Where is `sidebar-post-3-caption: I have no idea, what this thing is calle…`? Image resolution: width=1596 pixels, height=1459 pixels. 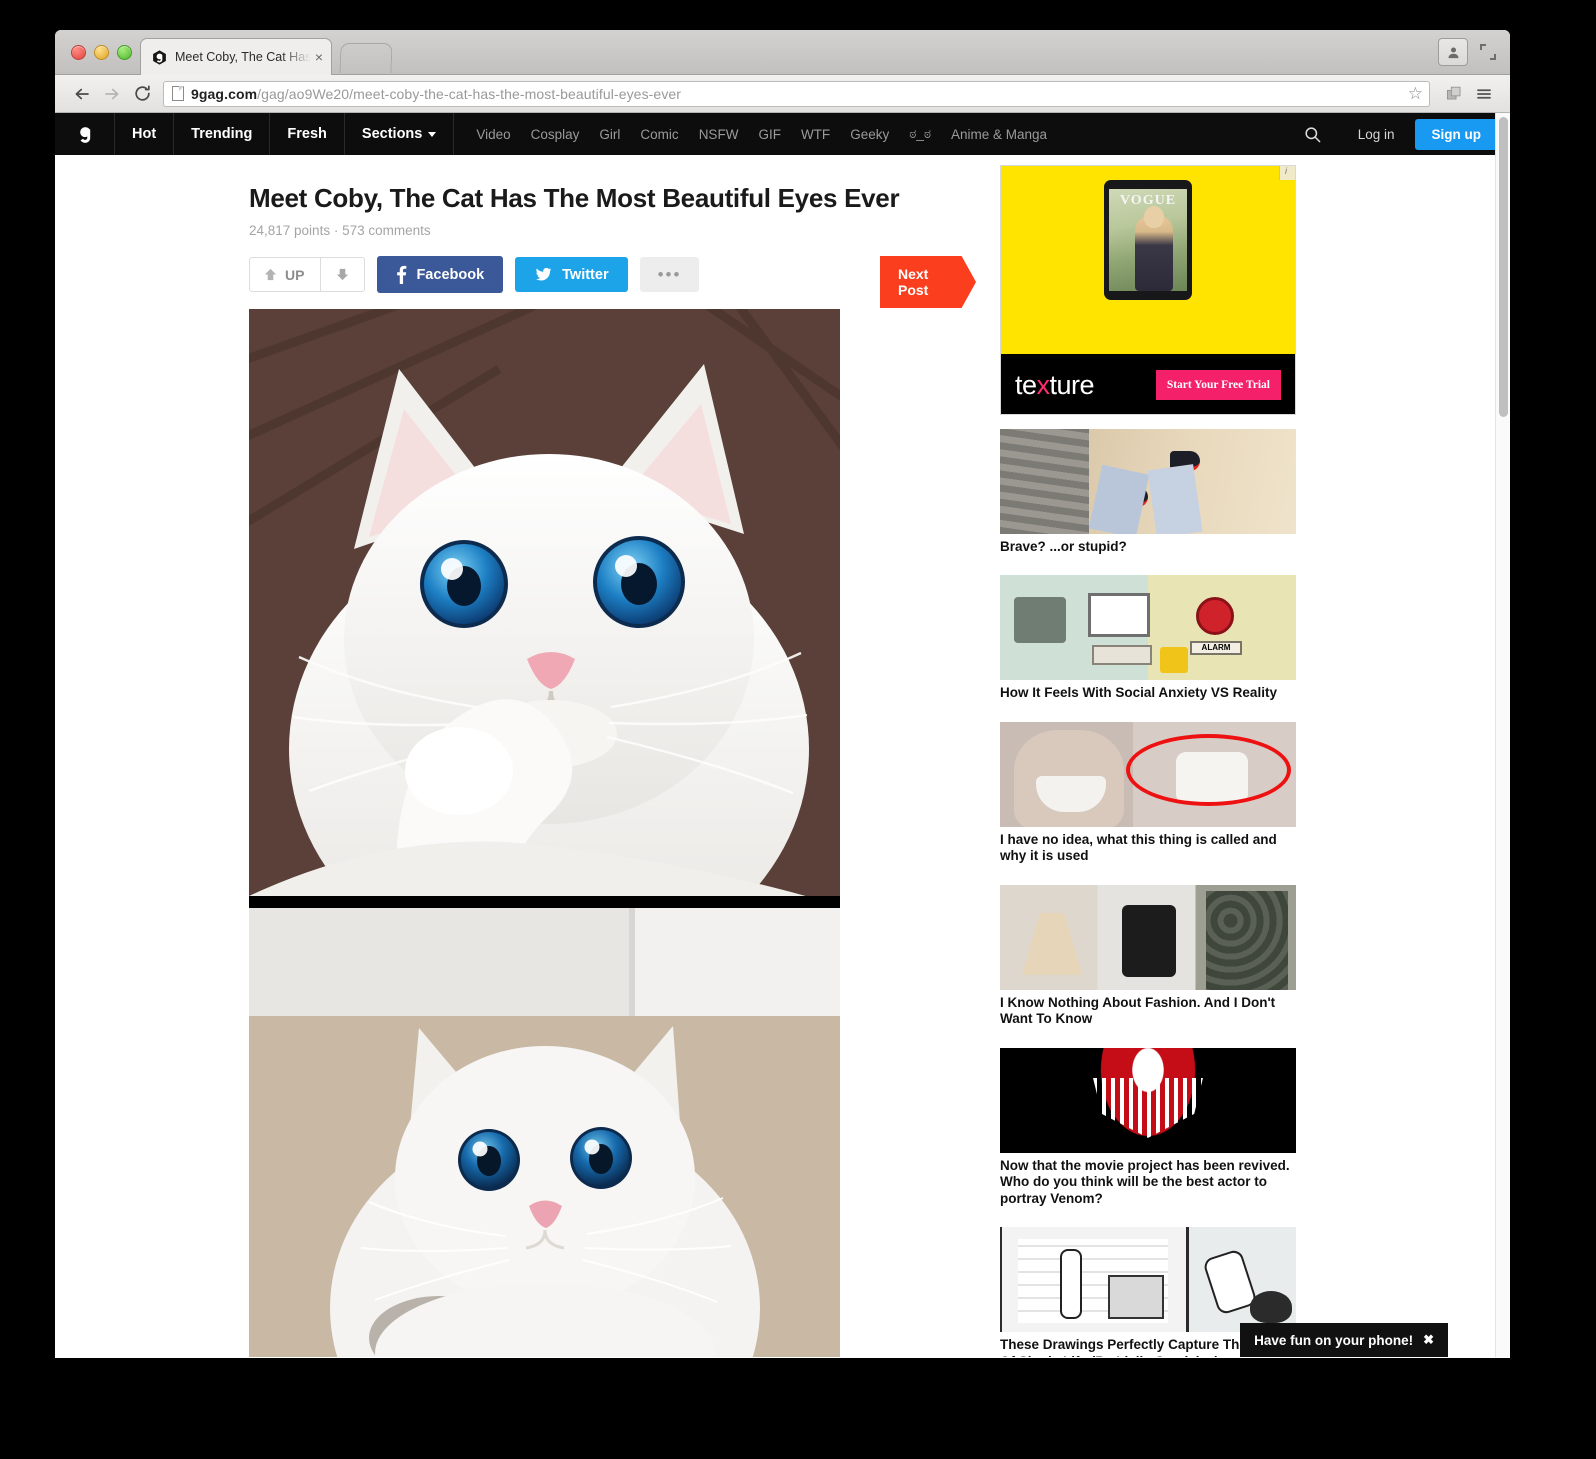 sidebar-post-3-caption: I have no idea, what this thing is calle… is located at coordinates (1138, 847).